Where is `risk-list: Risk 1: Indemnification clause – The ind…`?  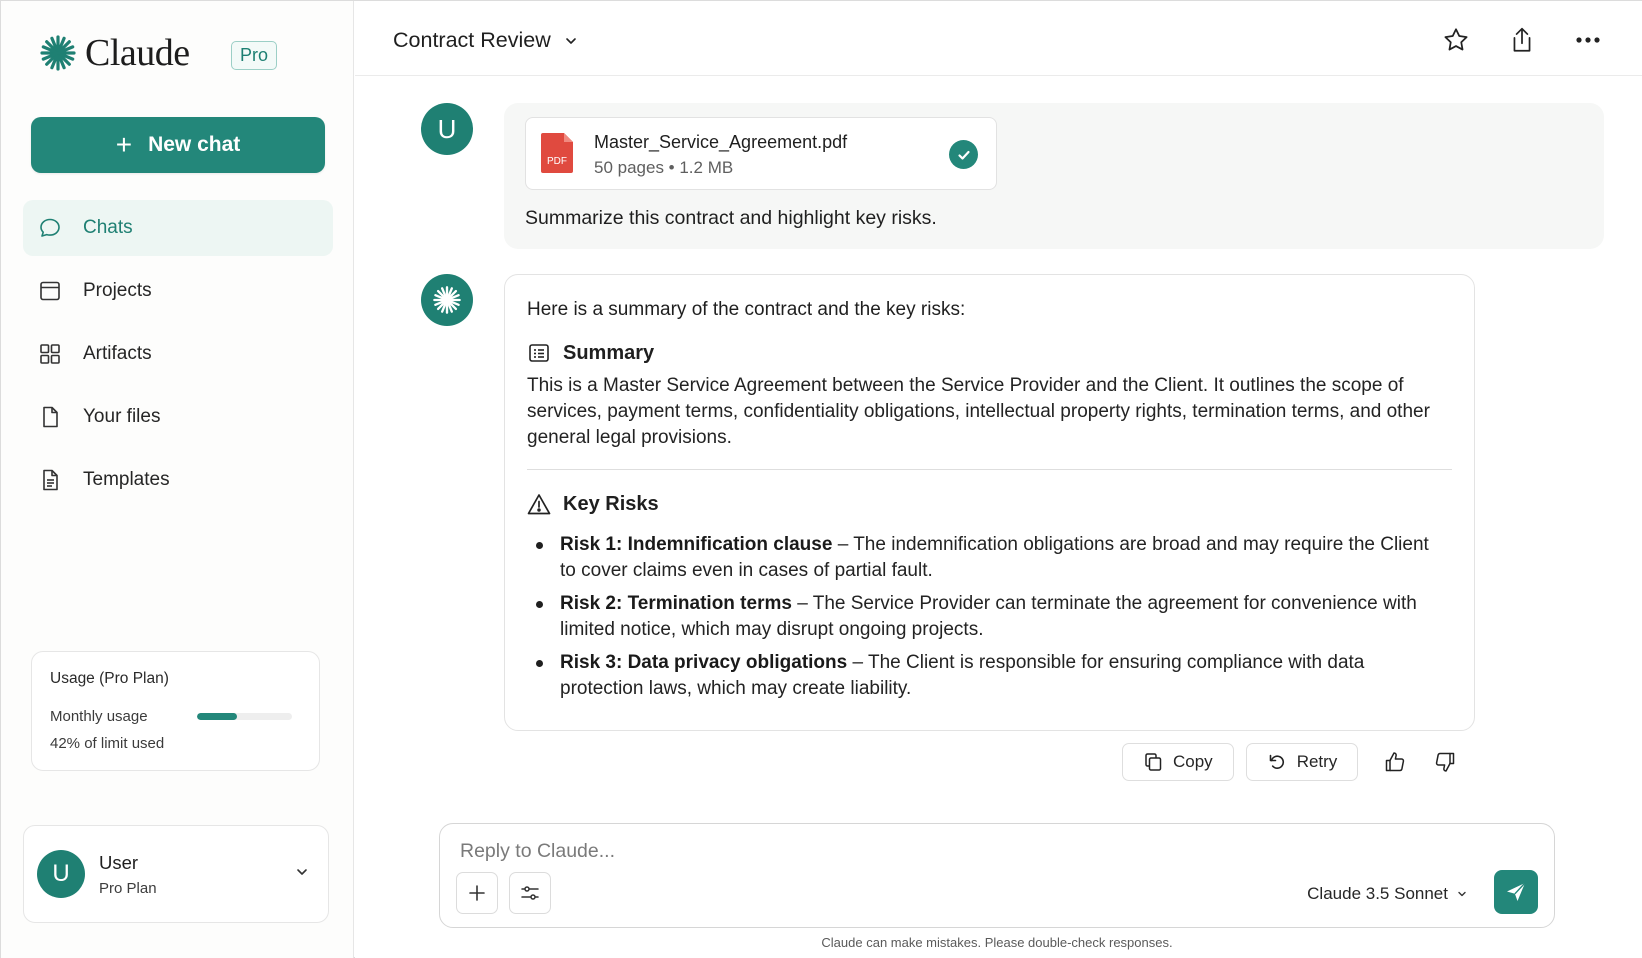 risk-list: Risk 1: Indemnification clause – The ind… is located at coordinates (989, 617).